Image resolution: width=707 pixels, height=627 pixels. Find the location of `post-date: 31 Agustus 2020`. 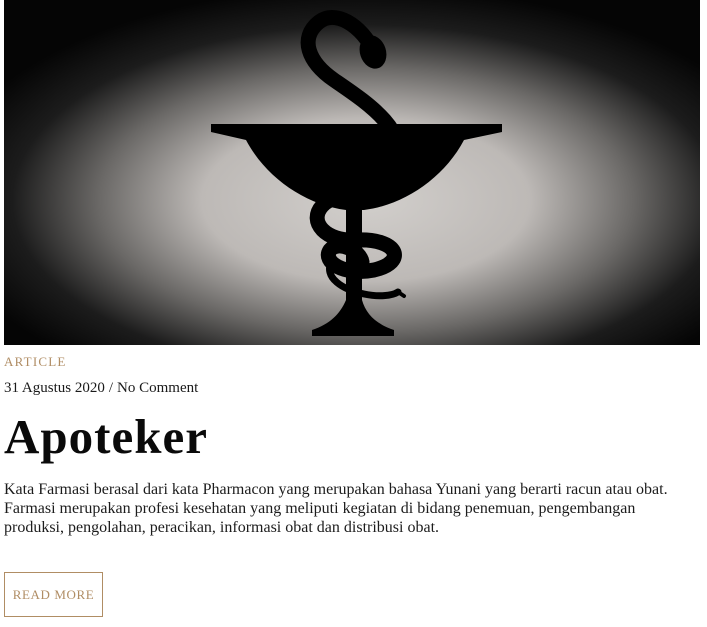

post-date: 31 Agustus 2020 is located at coordinates (54, 388).